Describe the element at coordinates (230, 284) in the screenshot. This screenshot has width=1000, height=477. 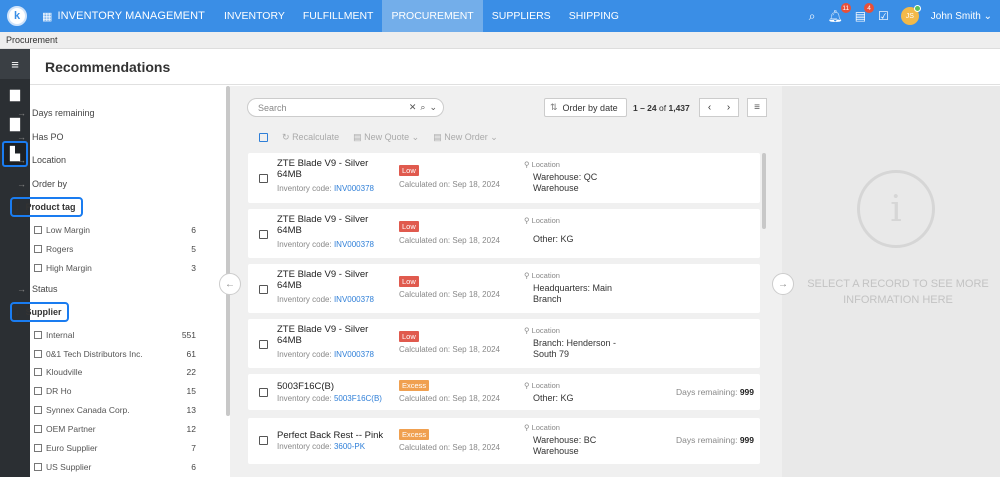
I see `arrow-left-icon: ←` at that location.